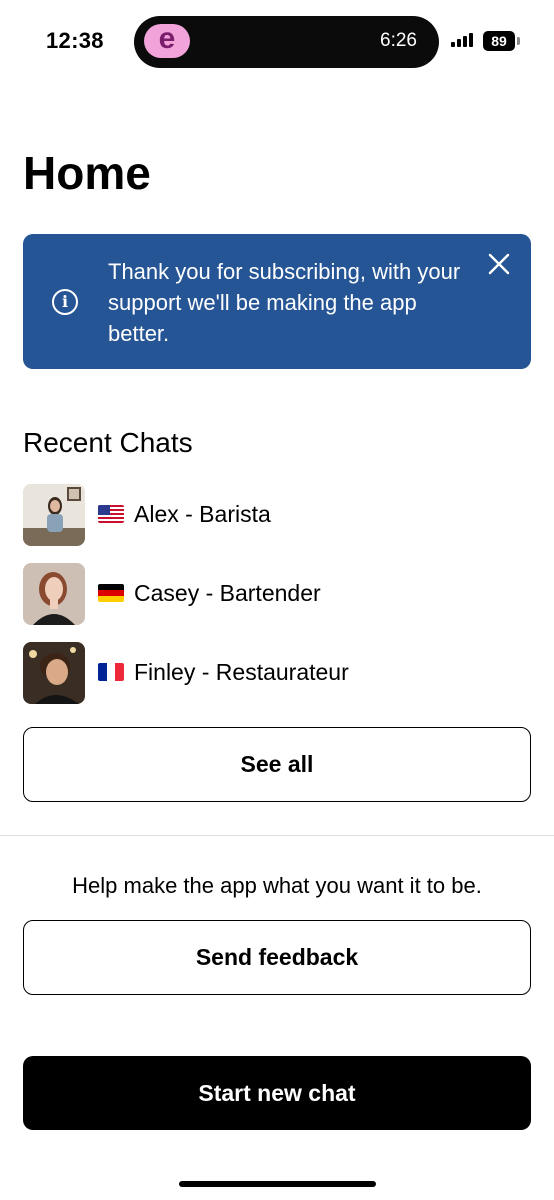 The width and height of the screenshot is (554, 1200). What do you see at coordinates (111, 672) in the screenshot?
I see `fr-flag-icon` at bounding box center [111, 672].